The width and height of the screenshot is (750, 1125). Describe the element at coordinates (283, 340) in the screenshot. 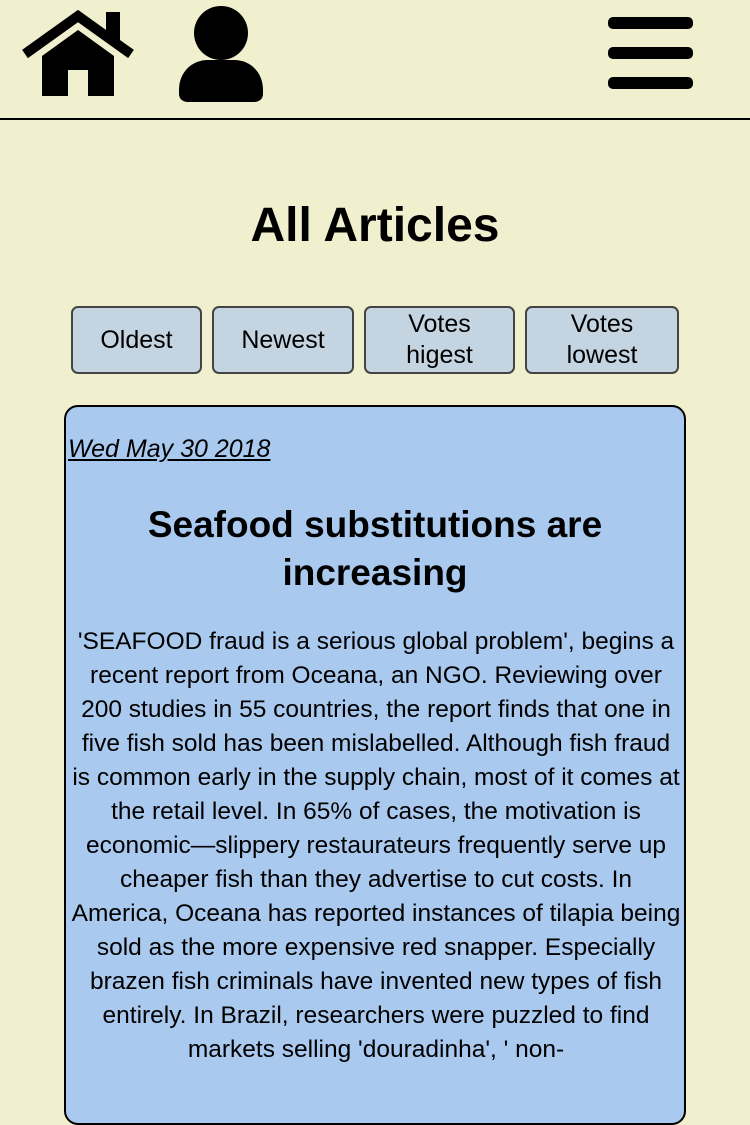

I see `sort-newest-button: Newest` at that location.